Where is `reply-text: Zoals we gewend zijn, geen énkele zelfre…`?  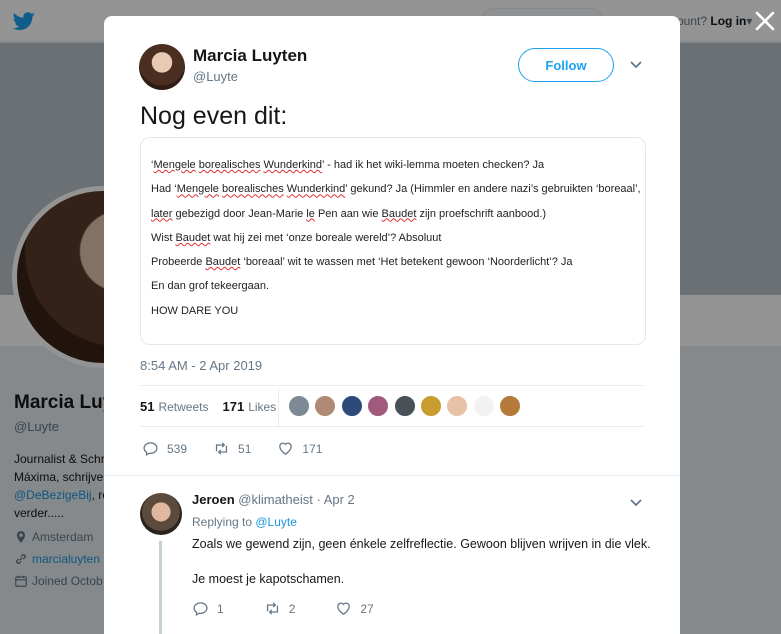
reply-text: Zoals we gewend zijn, geen énkele zelfre… is located at coordinates (421, 544).